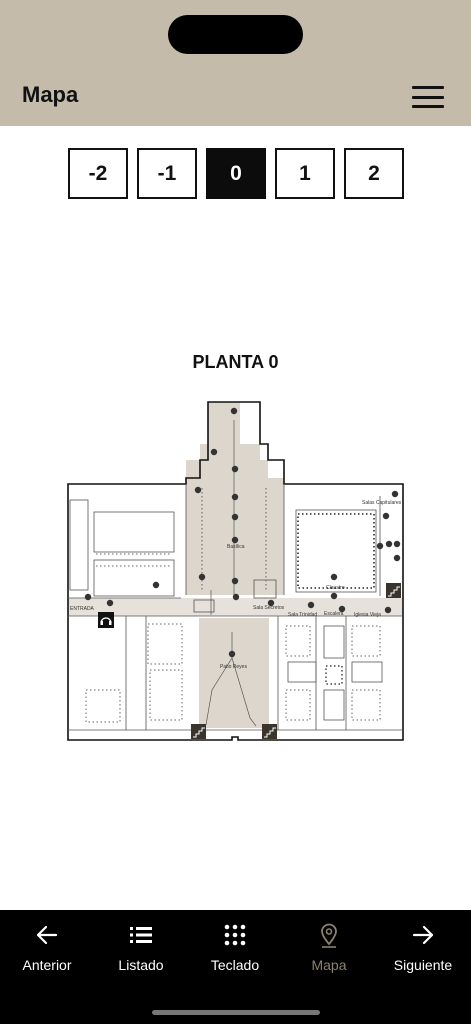  What do you see at coordinates (235, 935) in the screenshot?
I see `keypad-icon` at bounding box center [235, 935].